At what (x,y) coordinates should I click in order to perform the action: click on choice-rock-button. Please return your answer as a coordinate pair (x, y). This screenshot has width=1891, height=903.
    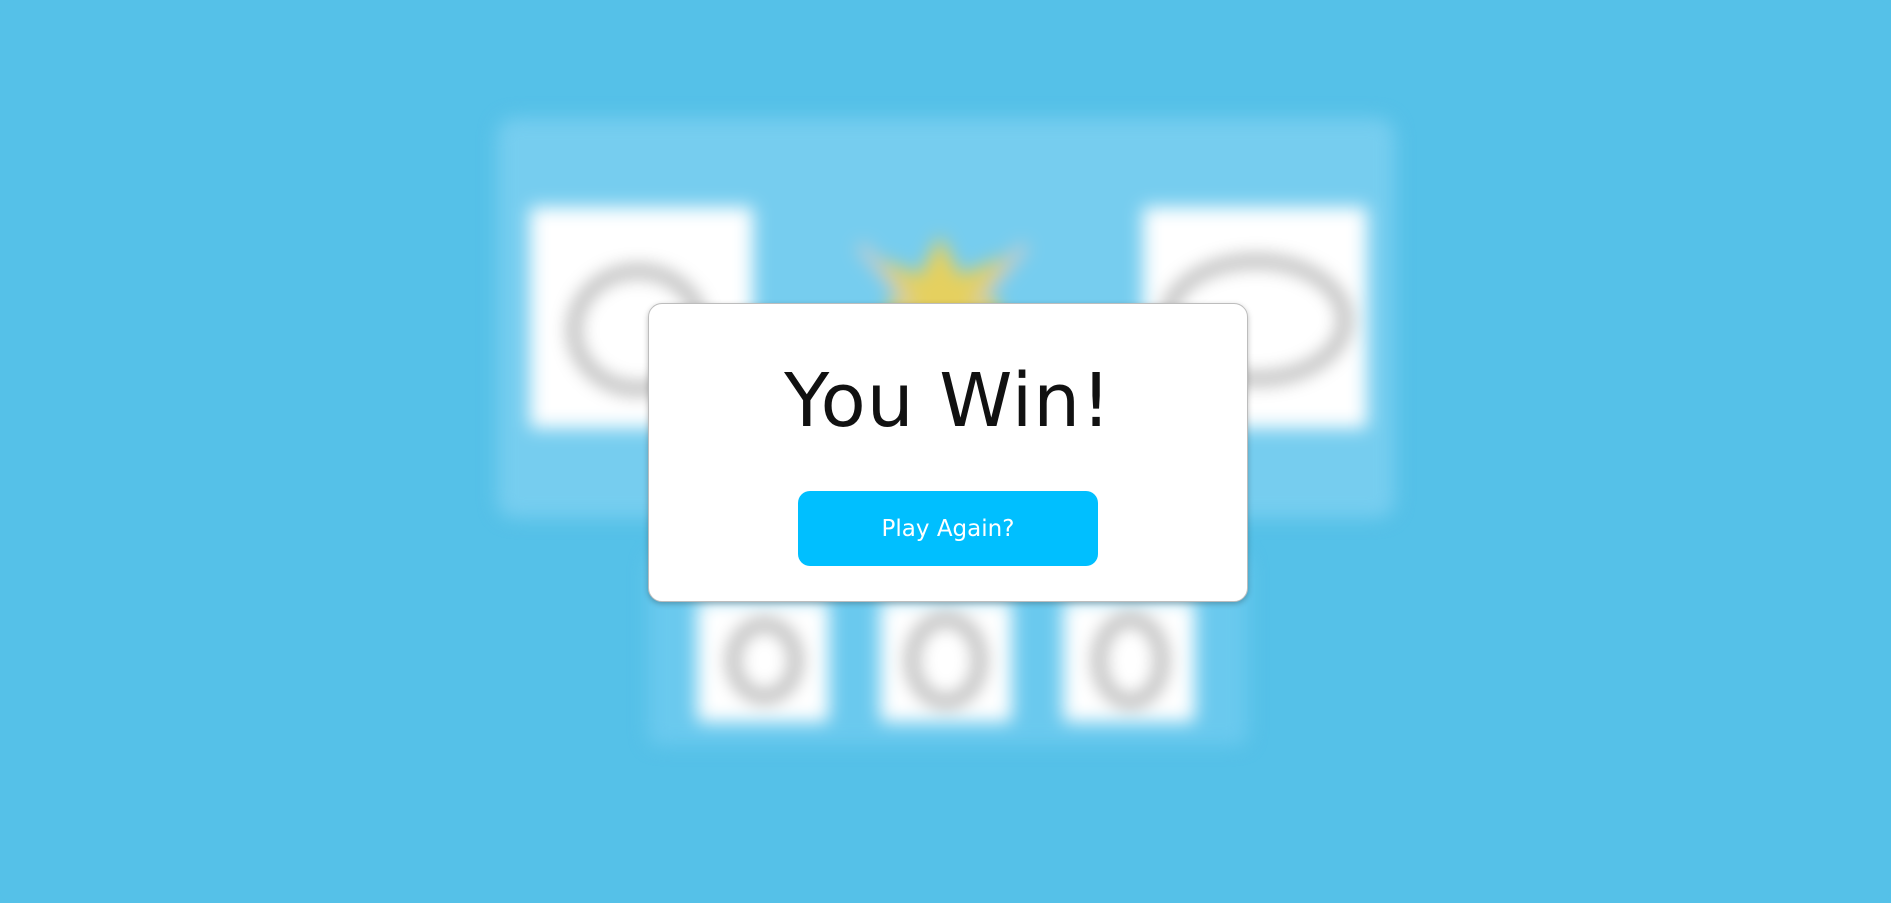
    Looking at the image, I should click on (763, 661).